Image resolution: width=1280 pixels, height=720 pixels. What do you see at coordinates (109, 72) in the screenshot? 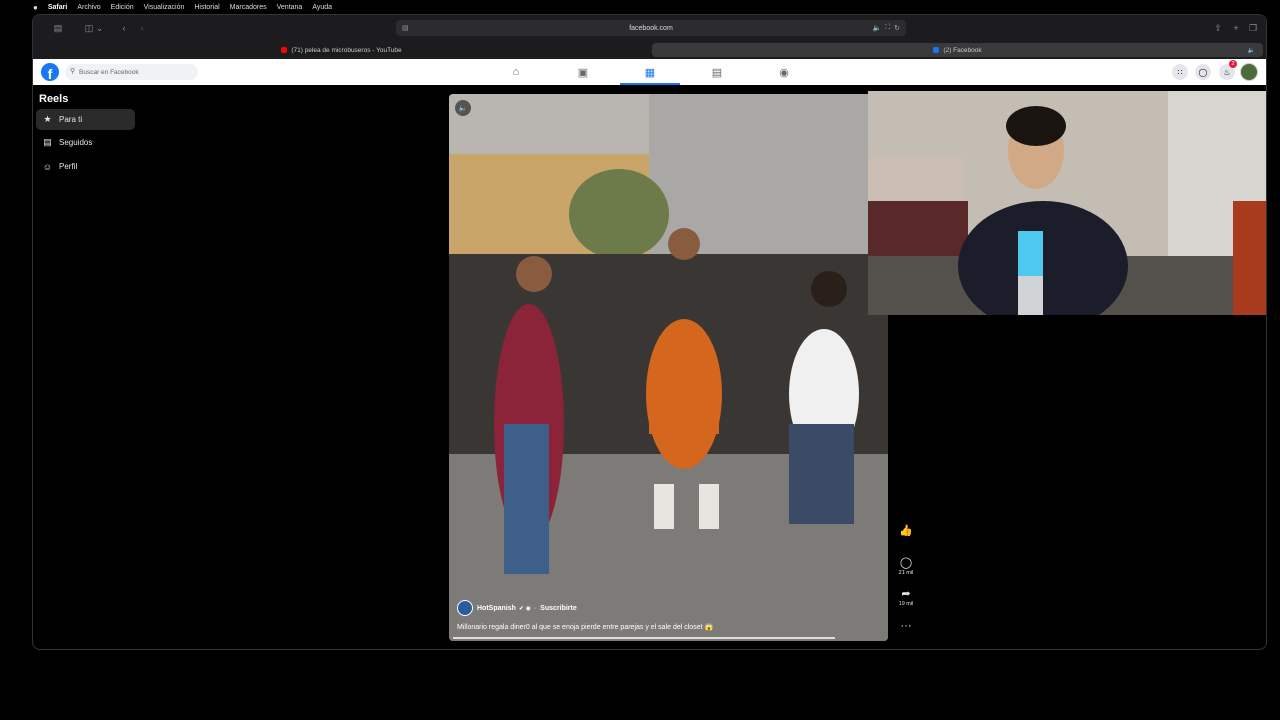
I see `search-placeholder: Buscar en Facebook` at bounding box center [109, 72].